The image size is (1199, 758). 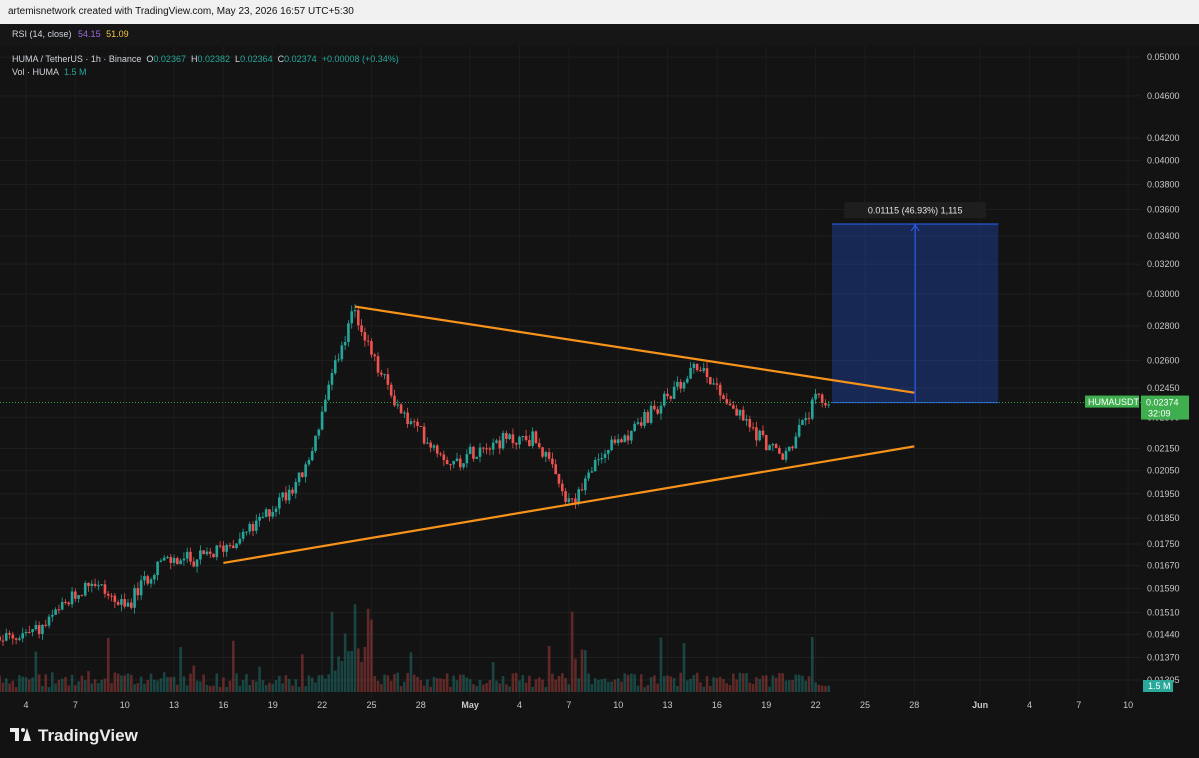 I want to click on time-scale-label: 16, so click(x=223, y=705).